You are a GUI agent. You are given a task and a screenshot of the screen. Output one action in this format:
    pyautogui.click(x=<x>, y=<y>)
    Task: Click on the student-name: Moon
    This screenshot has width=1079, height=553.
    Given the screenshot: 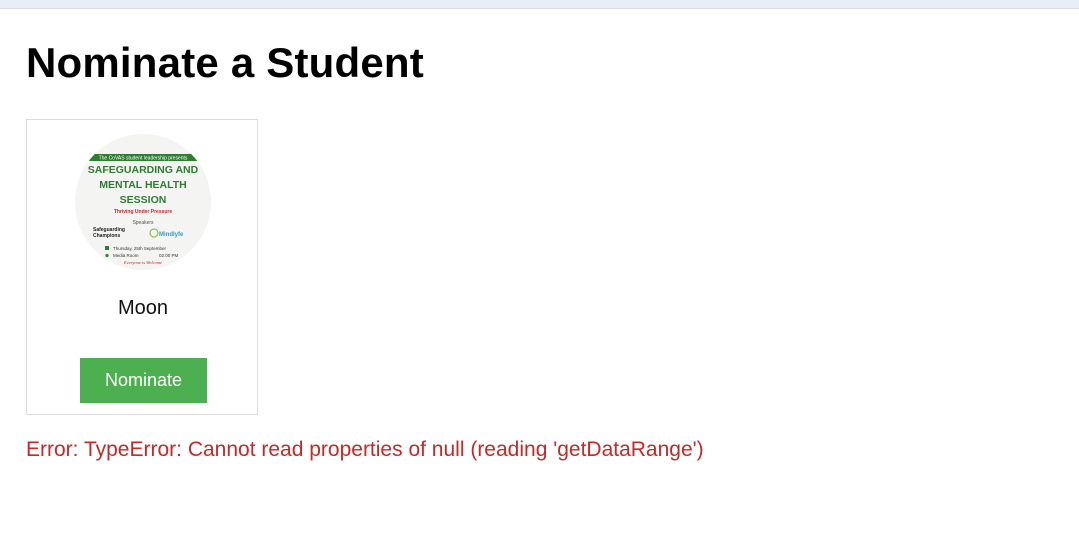 What is the action you would take?
    pyautogui.click(x=143, y=308)
    